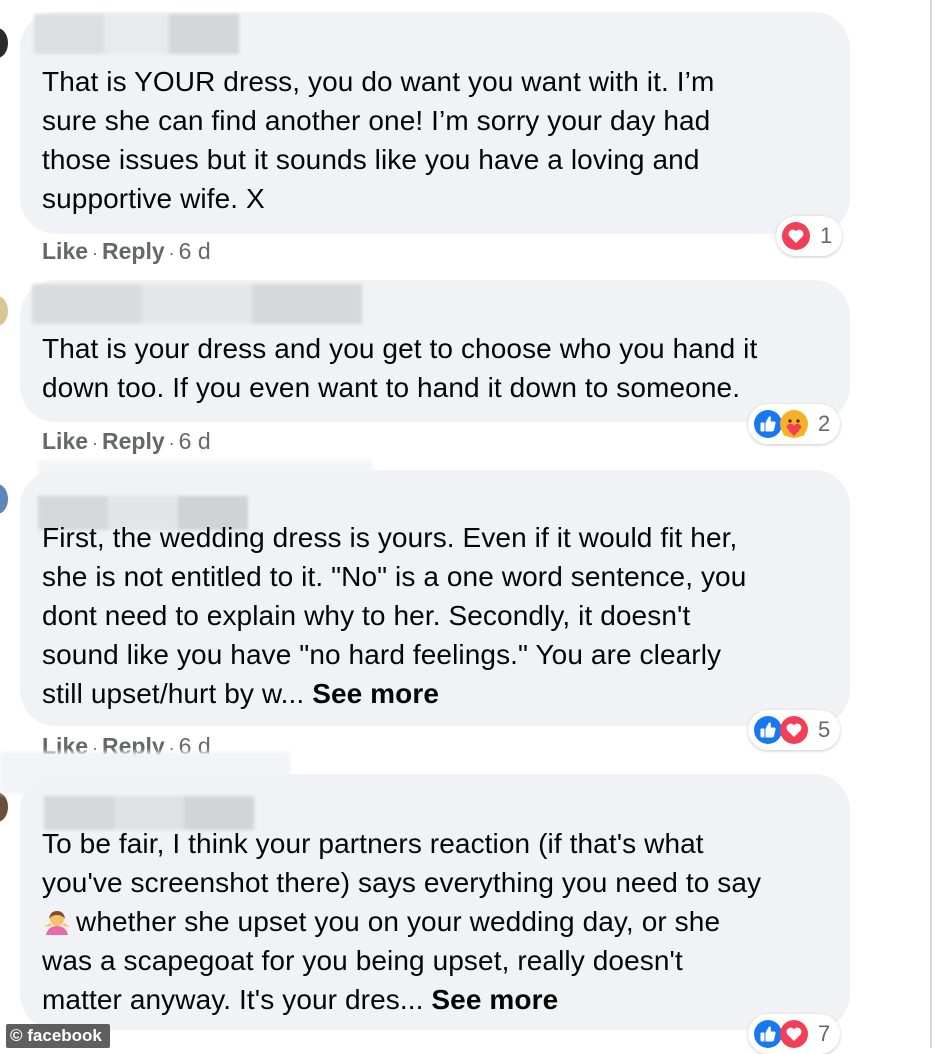 The width and height of the screenshot is (940, 1054). Describe the element at coordinates (58, 1036) in the screenshot. I see `facebook-watermark: © facebook` at that location.